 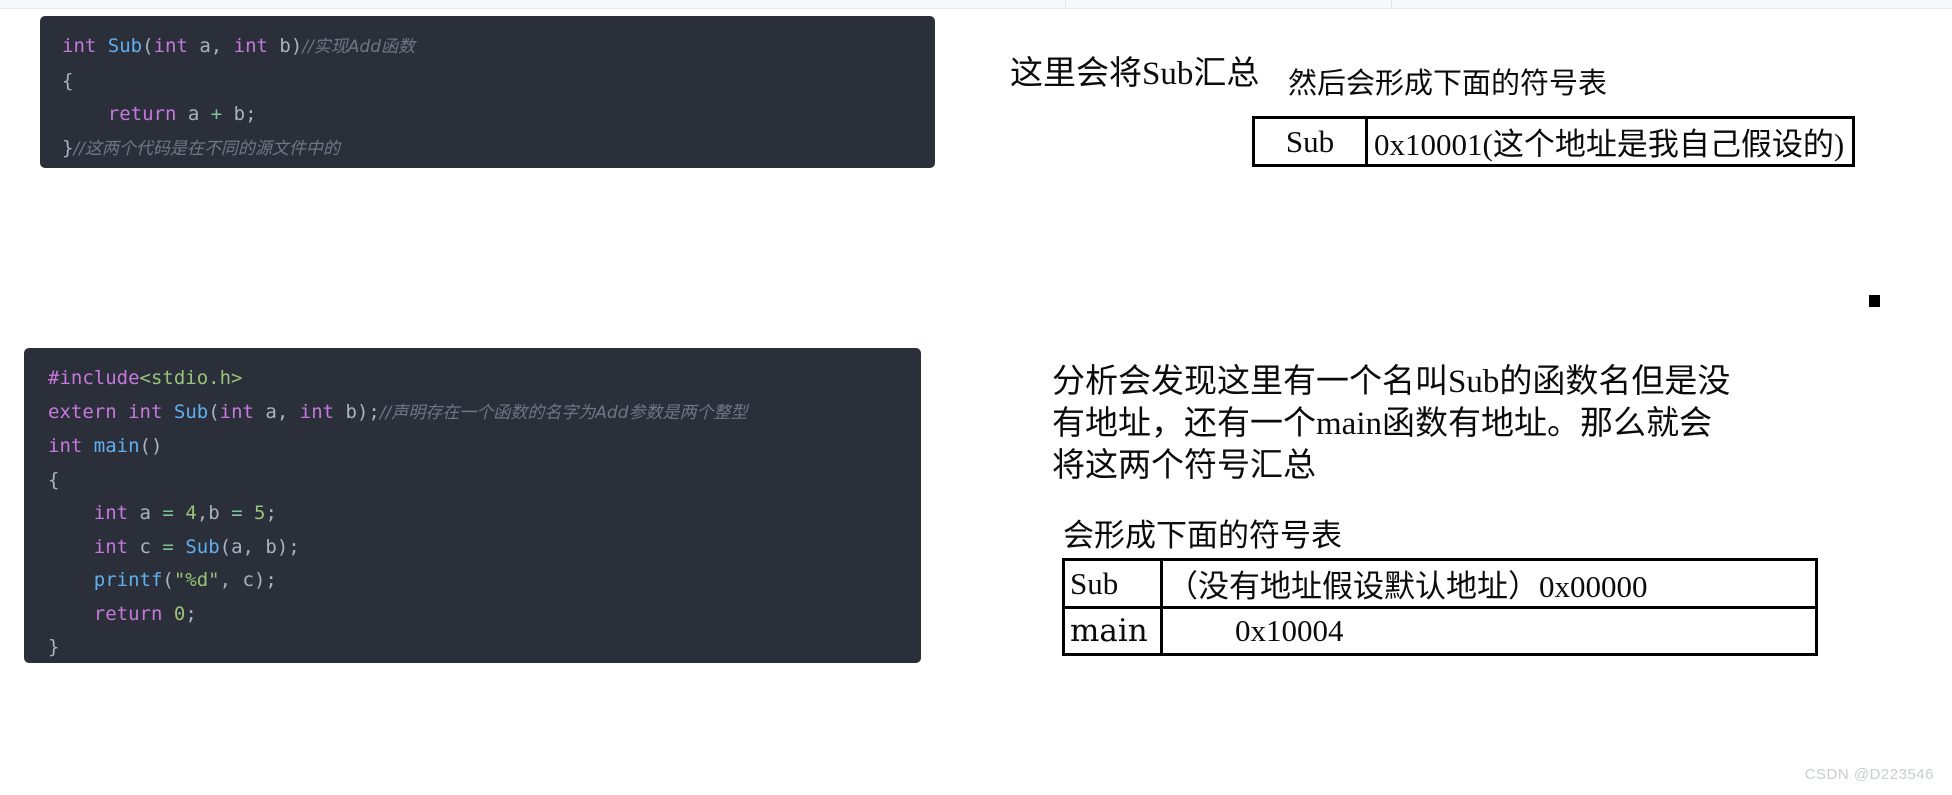 What do you see at coordinates (128, 580) in the screenshot?
I see `code-token: printf` at bounding box center [128, 580].